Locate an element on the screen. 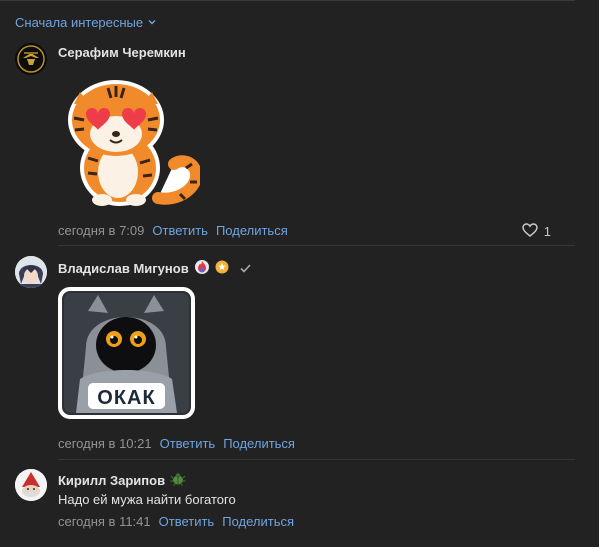  like-count: 1 is located at coordinates (547, 231).